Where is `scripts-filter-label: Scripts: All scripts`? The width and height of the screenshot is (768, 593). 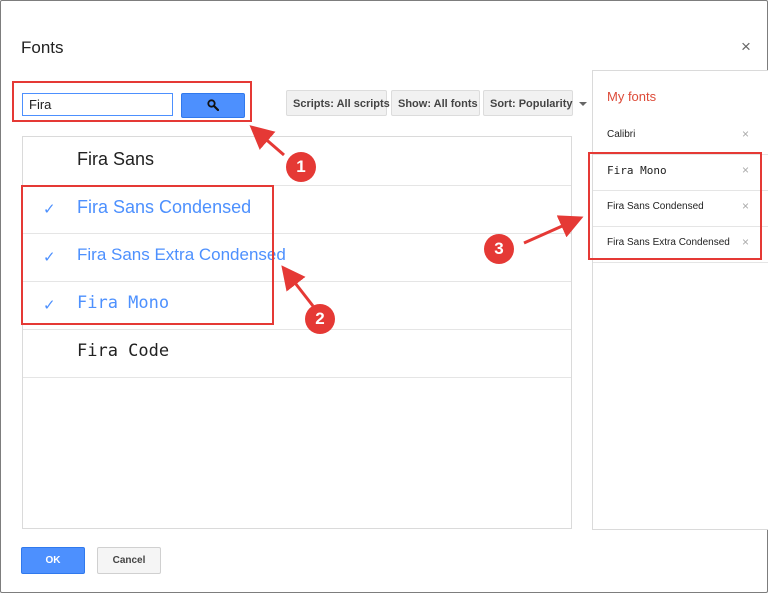
scripts-filter-label: Scripts: All scripts is located at coordinates (341, 104).